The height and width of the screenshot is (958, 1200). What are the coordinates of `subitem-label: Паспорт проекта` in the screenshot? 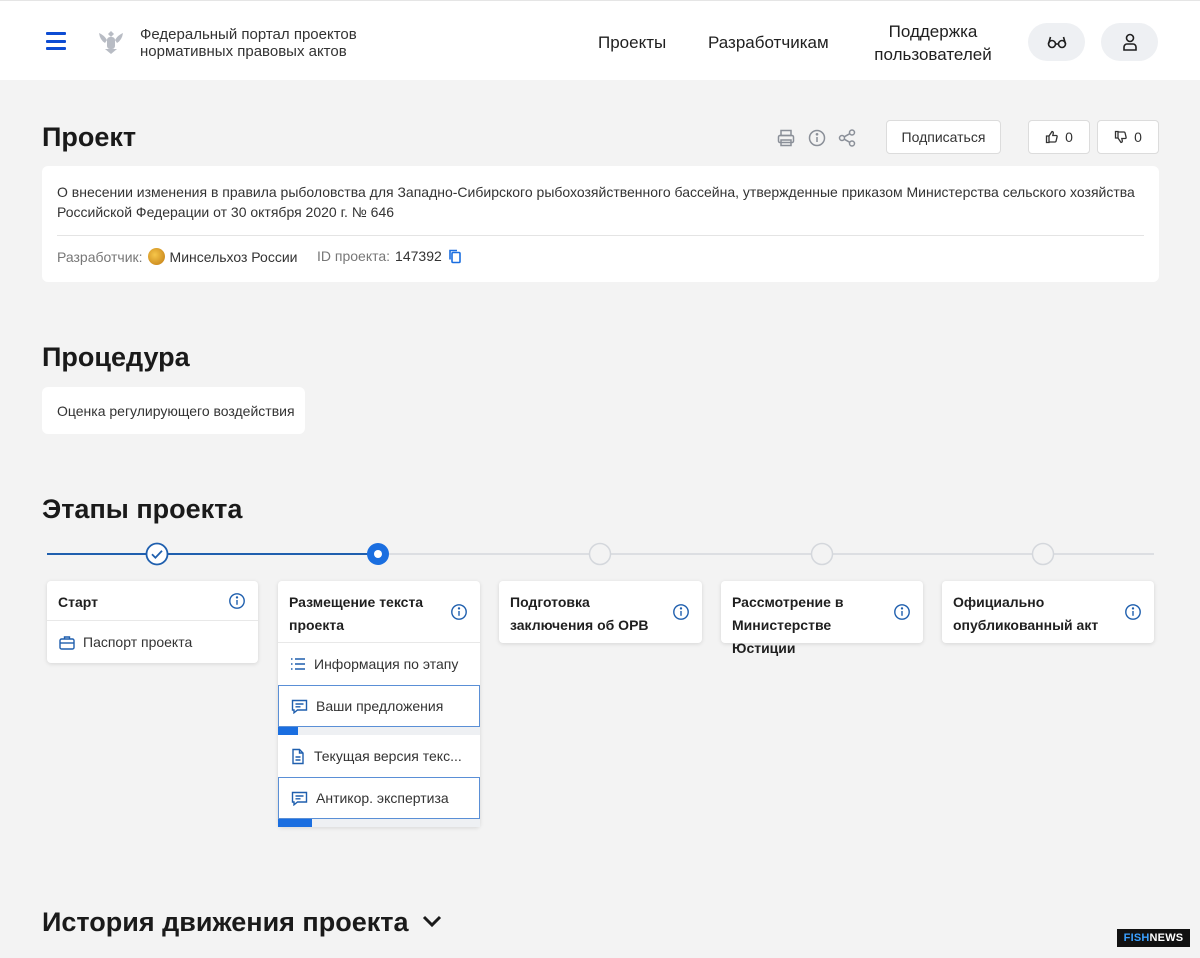 It's located at (138, 642).